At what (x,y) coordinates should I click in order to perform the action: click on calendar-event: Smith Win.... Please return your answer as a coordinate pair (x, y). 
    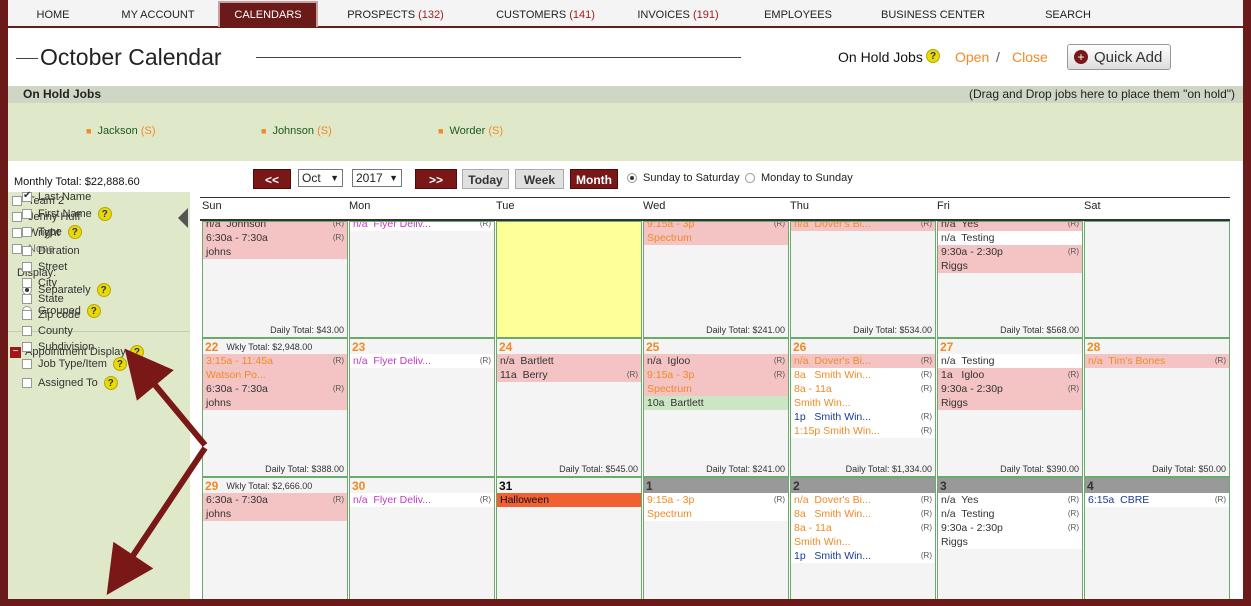
    Looking at the image, I should click on (863, 542).